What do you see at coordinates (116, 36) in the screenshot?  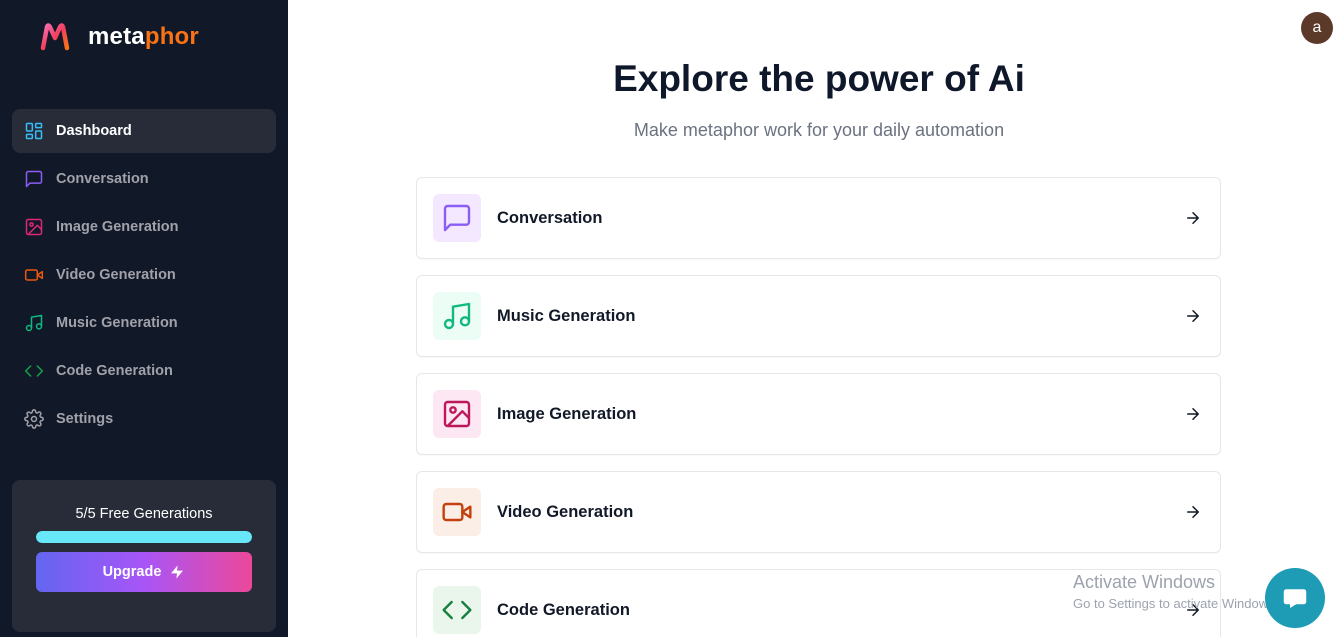 I see `logo-text-part1: meta` at bounding box center [116, 36].